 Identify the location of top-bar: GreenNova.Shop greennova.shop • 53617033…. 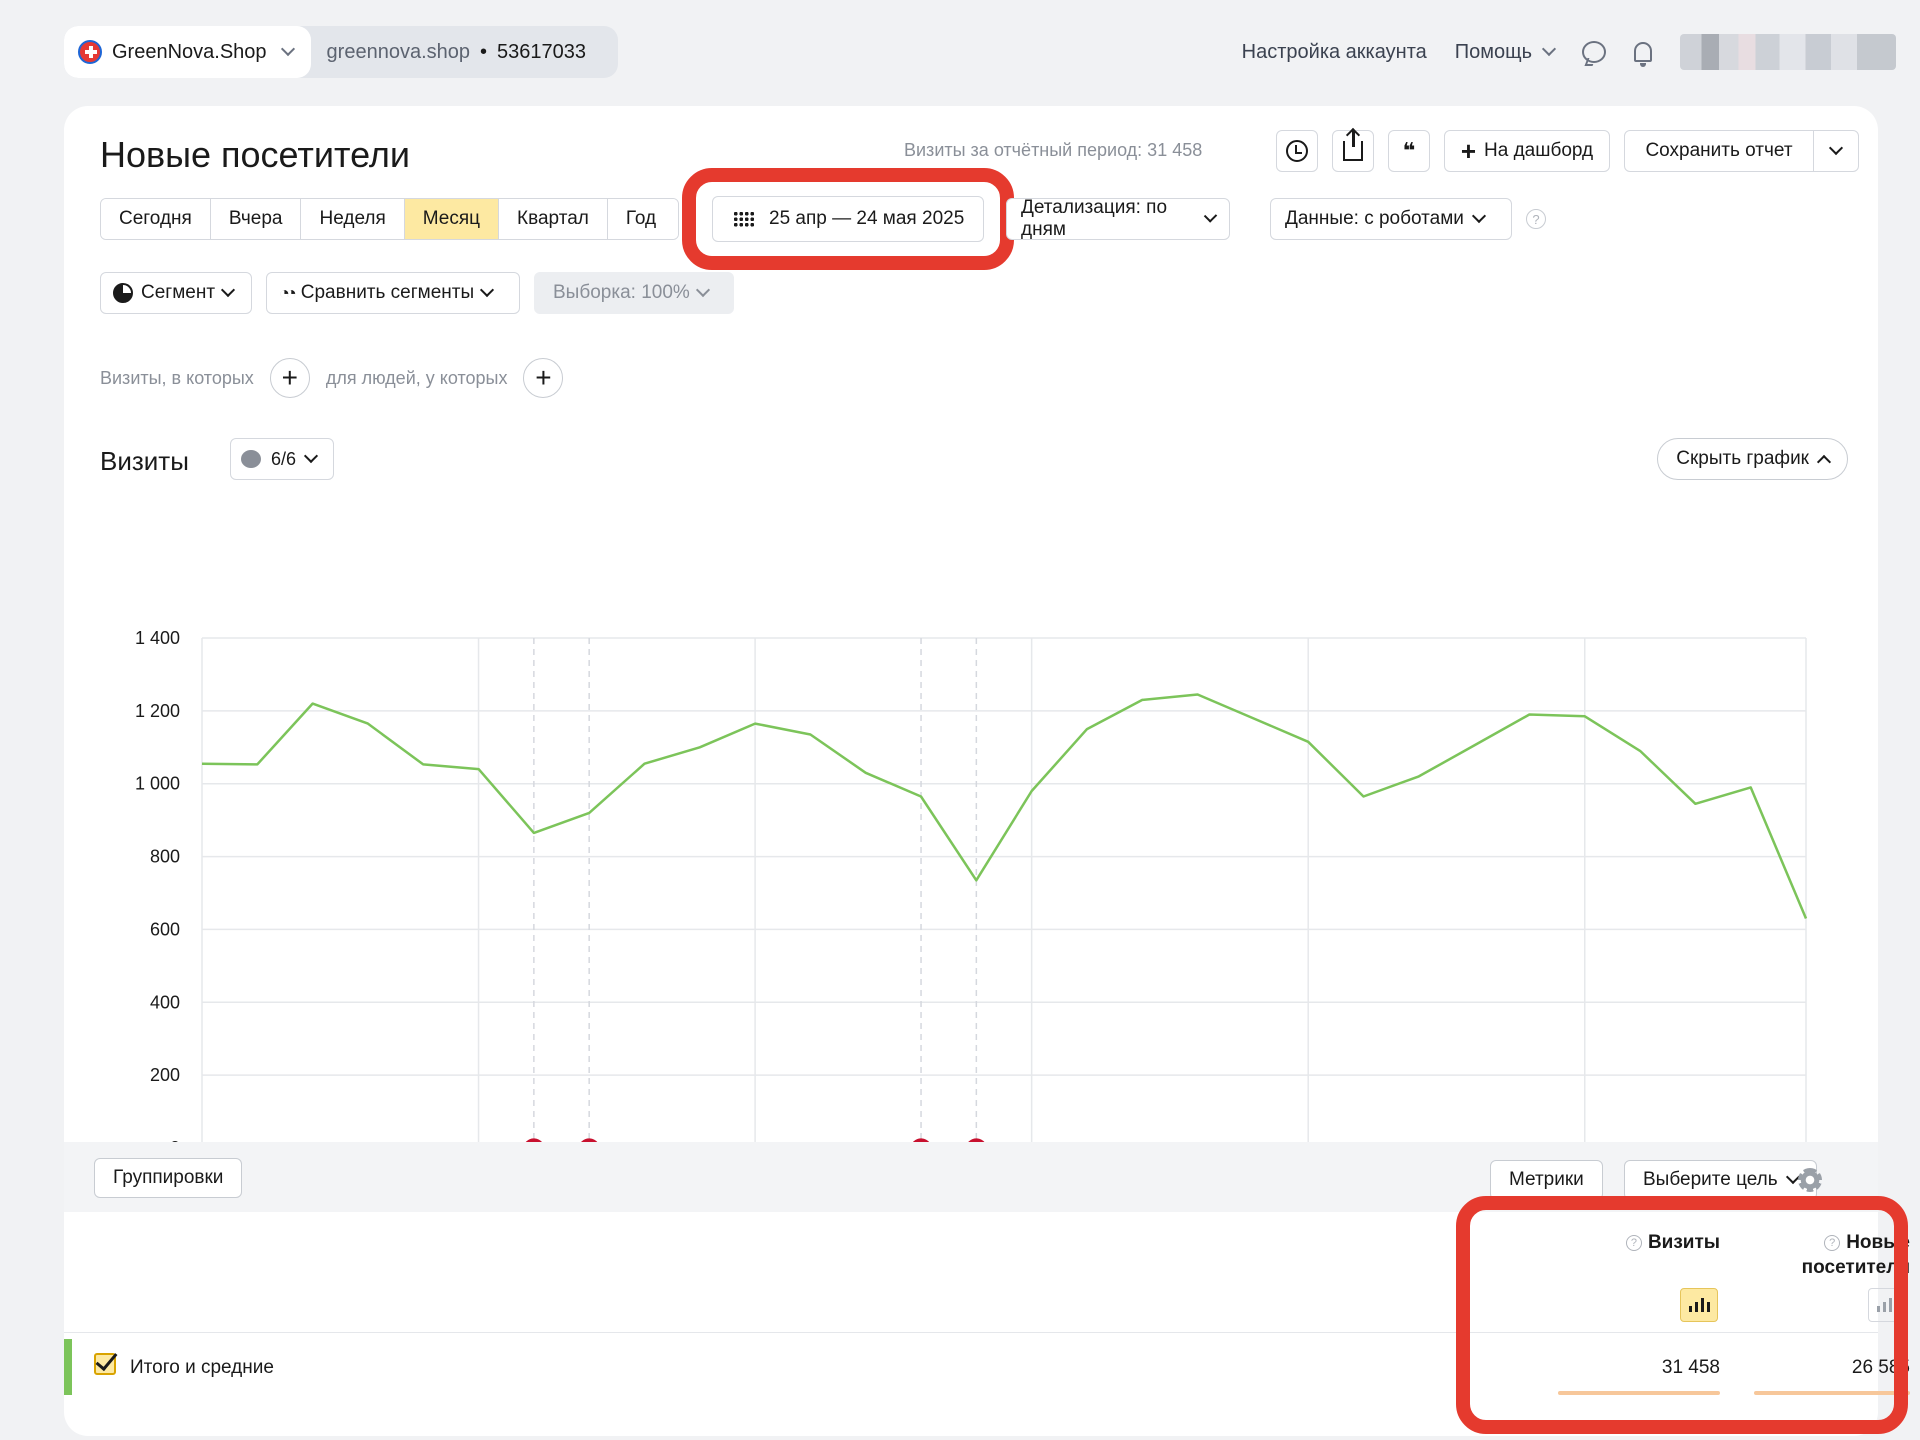
(960, 52).